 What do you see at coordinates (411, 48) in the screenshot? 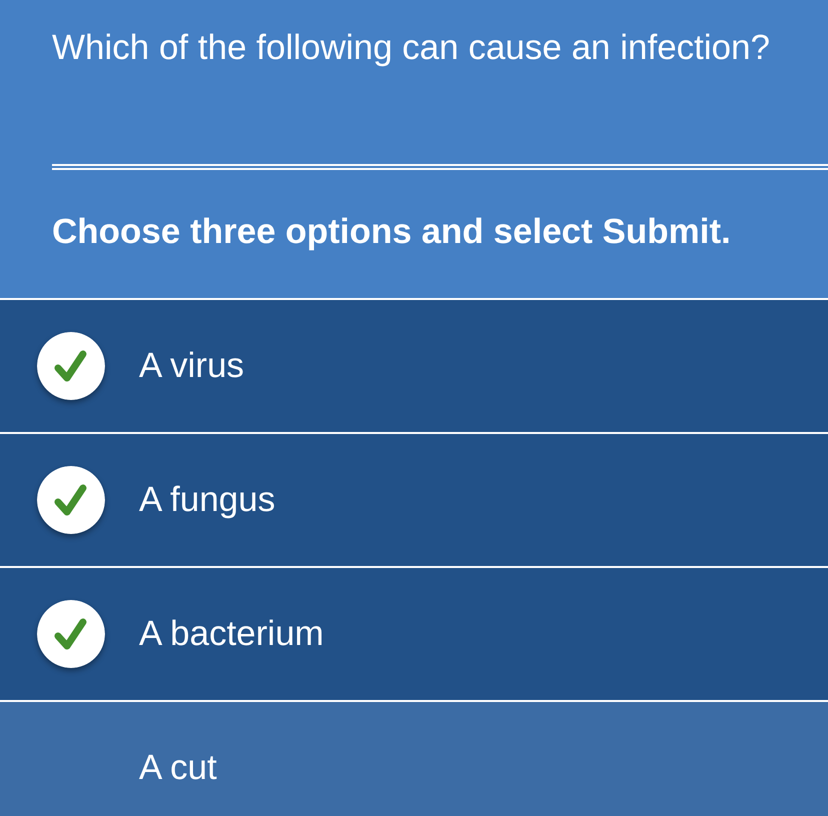
I see `question-text: Which of the following can cause an infection?` at bounding box center [411, 48].